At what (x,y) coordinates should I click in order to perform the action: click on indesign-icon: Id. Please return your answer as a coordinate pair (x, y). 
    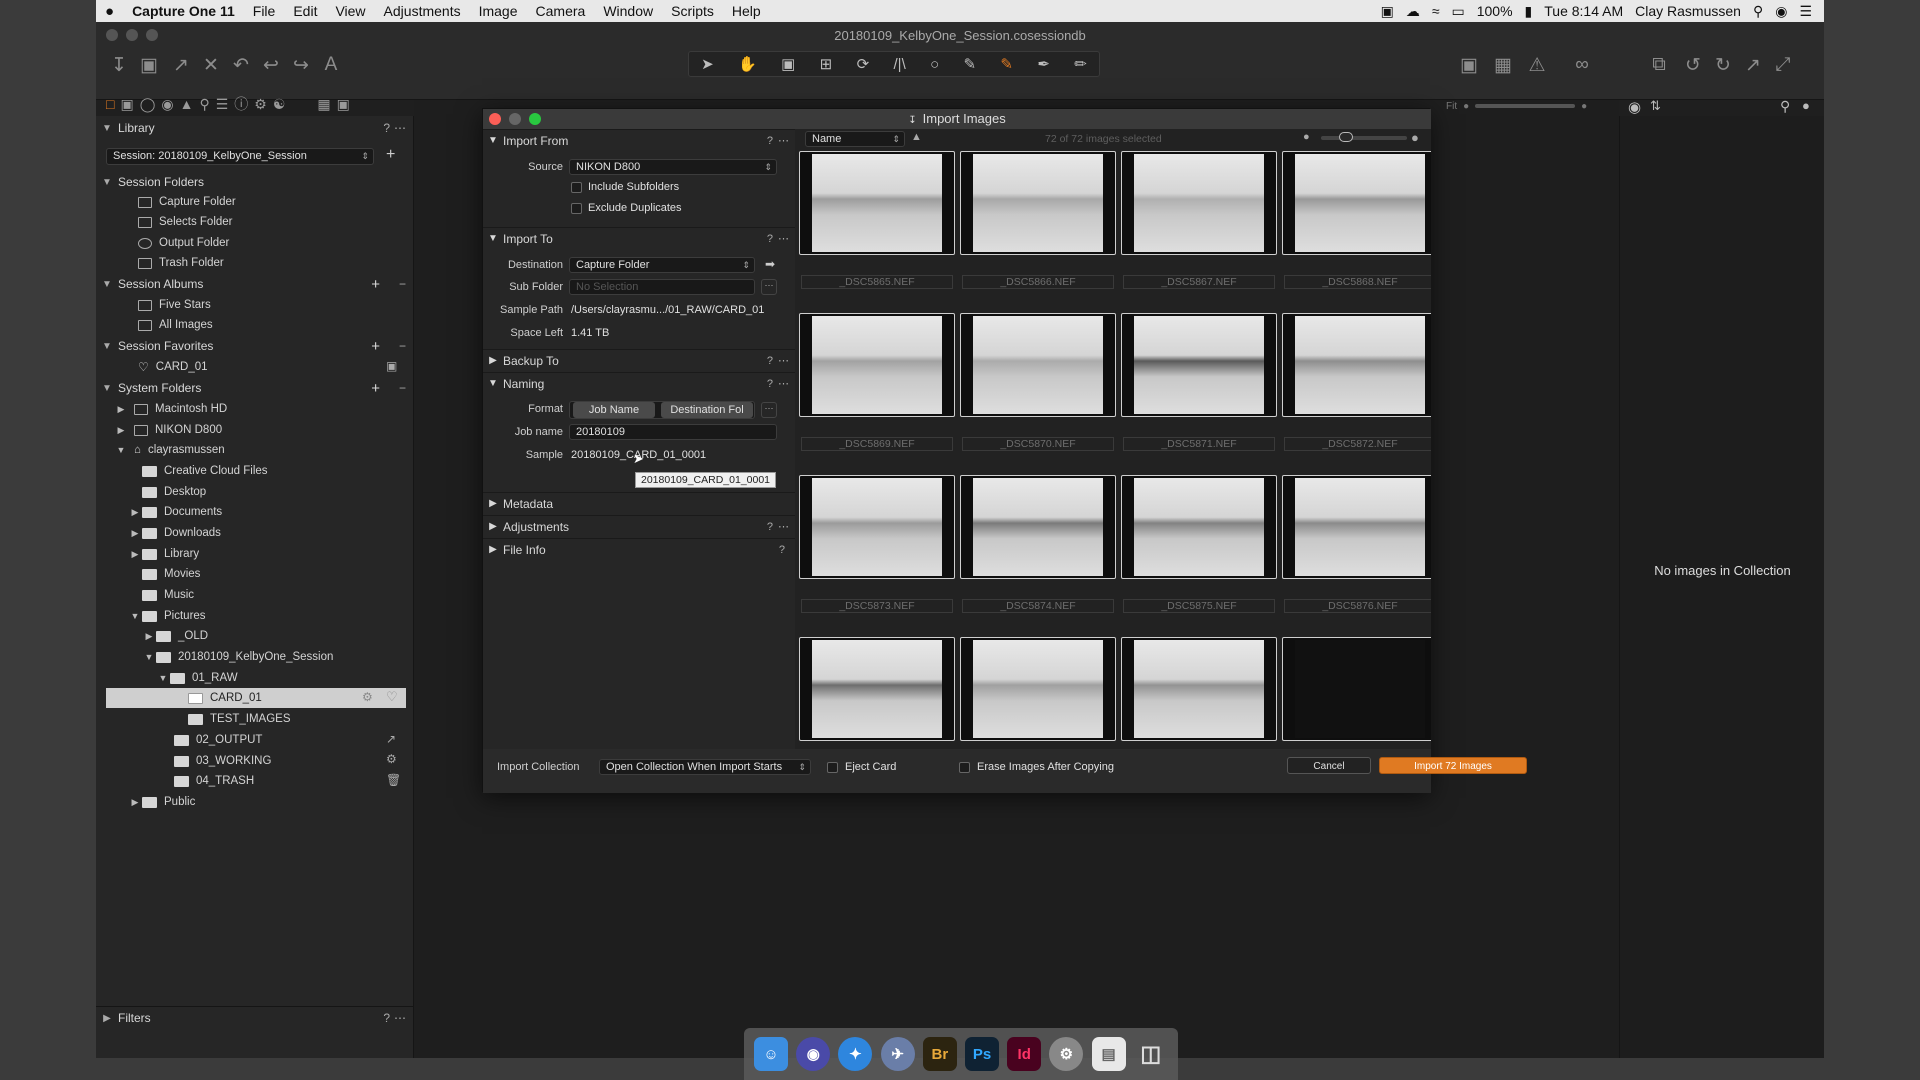
    Looking at the image, I should click on (1024, 1054).